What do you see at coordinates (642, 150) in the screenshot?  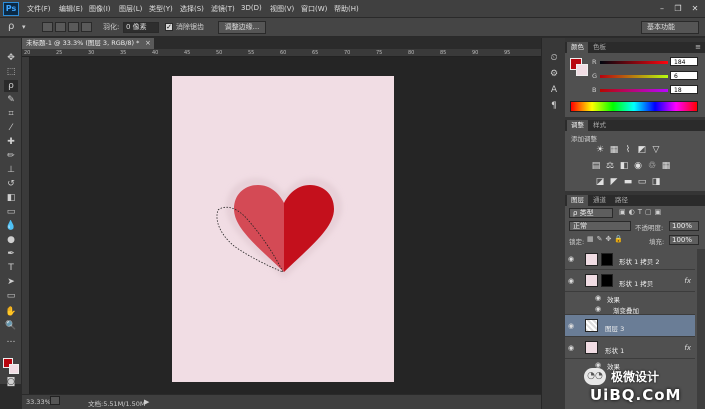 I see `exposure-icon: ◩` at bounding box center [642, 150].